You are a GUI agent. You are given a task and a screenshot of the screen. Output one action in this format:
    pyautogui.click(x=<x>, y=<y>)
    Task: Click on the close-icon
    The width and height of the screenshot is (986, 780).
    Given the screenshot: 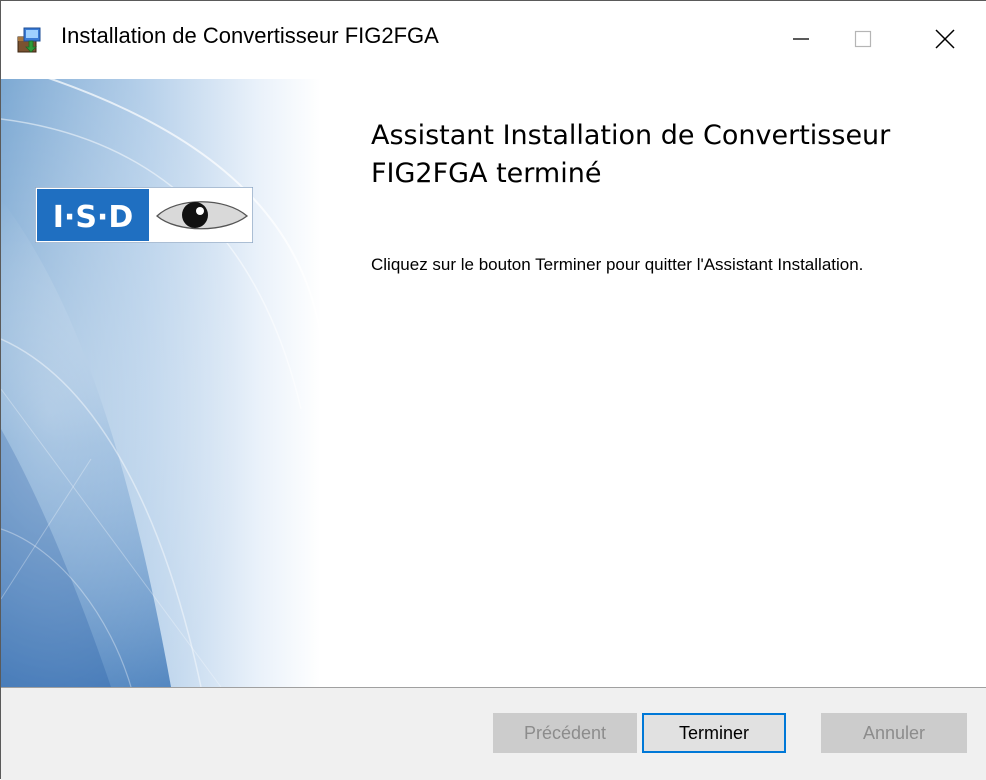 What is the action you would take?
    pyautogui.click(x=945, y=39)
    